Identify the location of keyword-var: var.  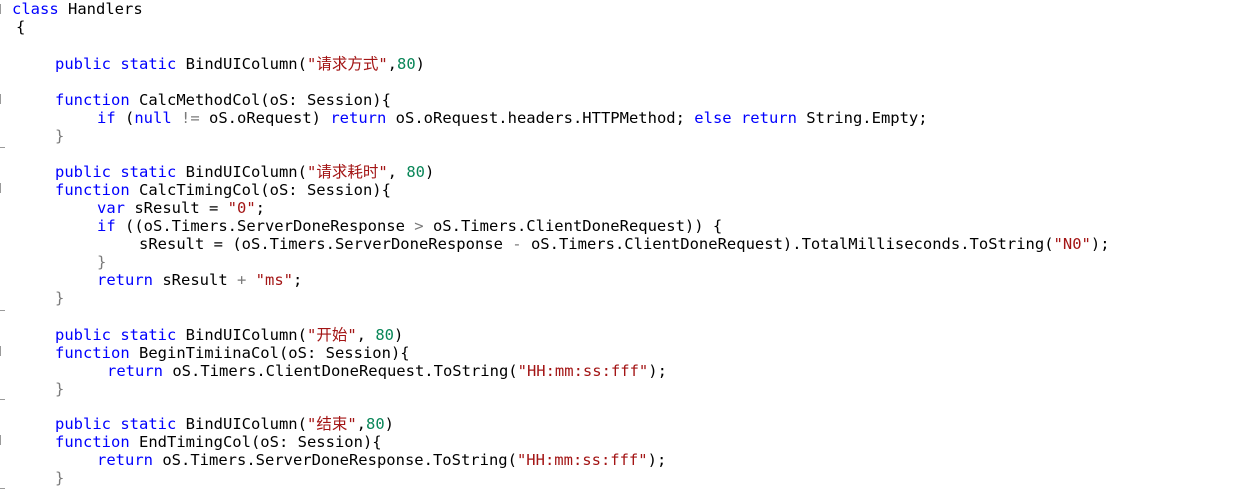
(111, 208).